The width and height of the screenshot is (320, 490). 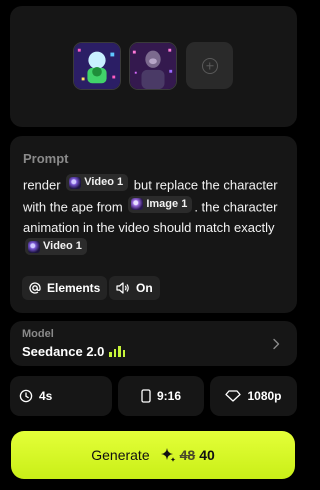 What do you see at coordinates (117, 351) in the screenshot?
I see `signal-bars-icon` at bounding box center [117, 351].